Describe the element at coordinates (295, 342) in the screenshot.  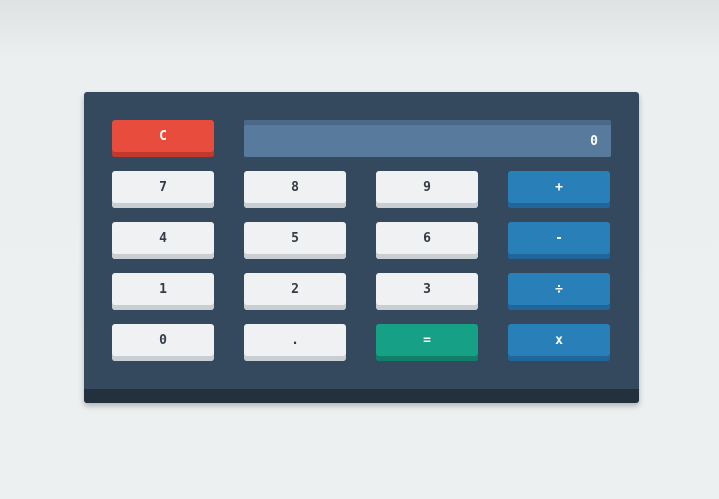
I see `decimal-button: .` at that location.